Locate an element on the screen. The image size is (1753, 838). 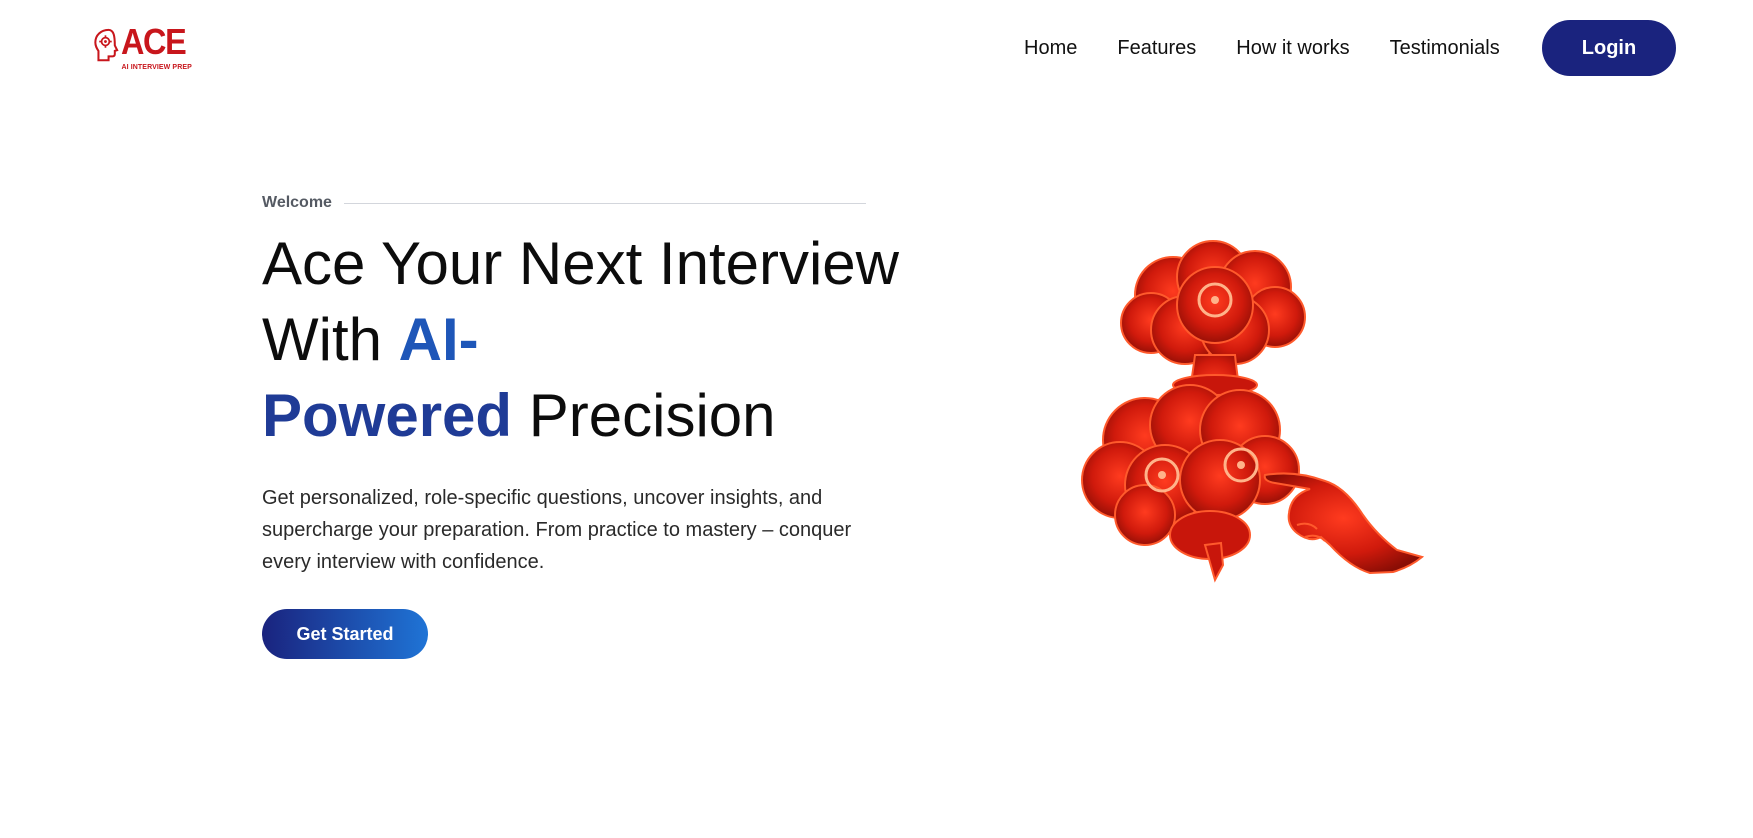
nav-link-home: Home is located at coordinates (1050, 48).